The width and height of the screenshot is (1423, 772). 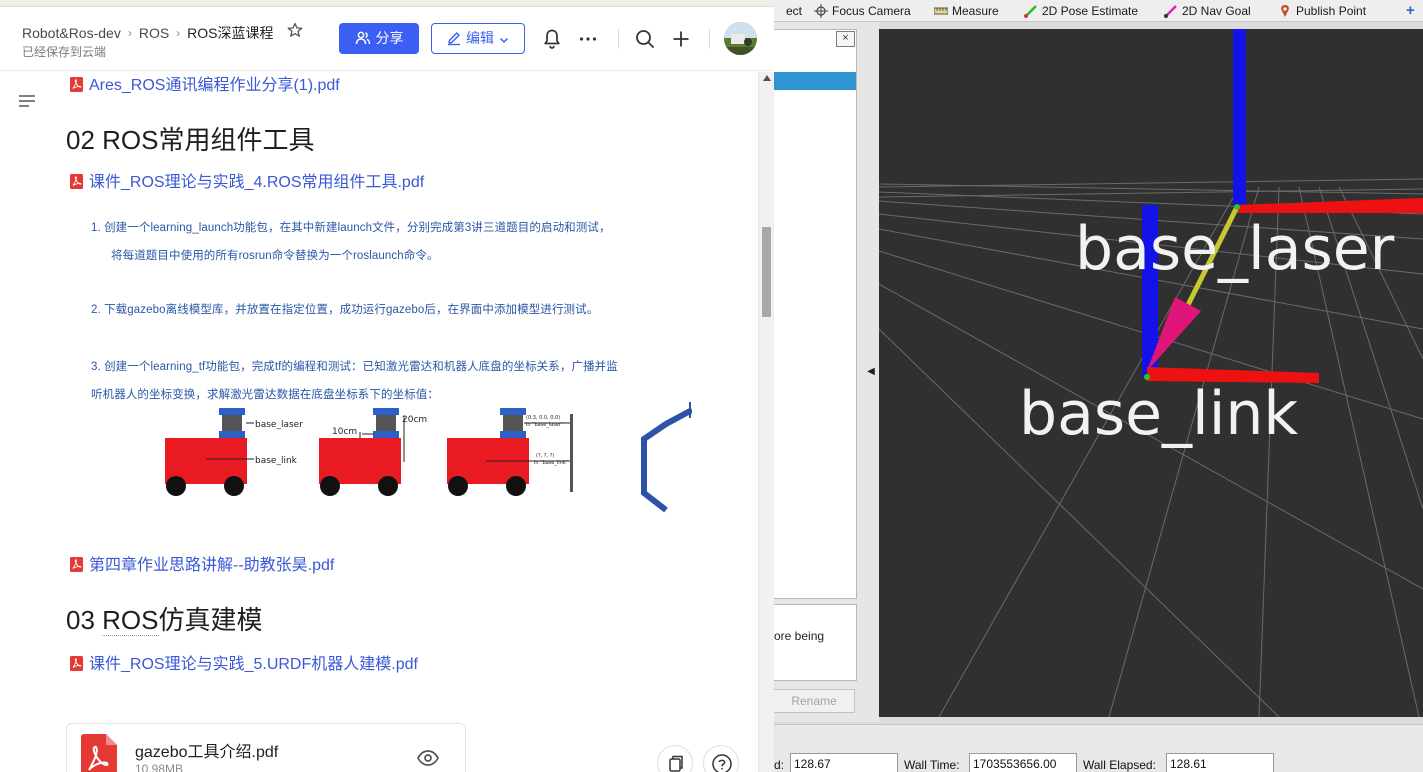 What do you see at coordinates (1090, 11) in the screenshot?
I see `tool-2d-pose-estimate-label: 2D Pose Estimate` at bounding box center [1090, 11].